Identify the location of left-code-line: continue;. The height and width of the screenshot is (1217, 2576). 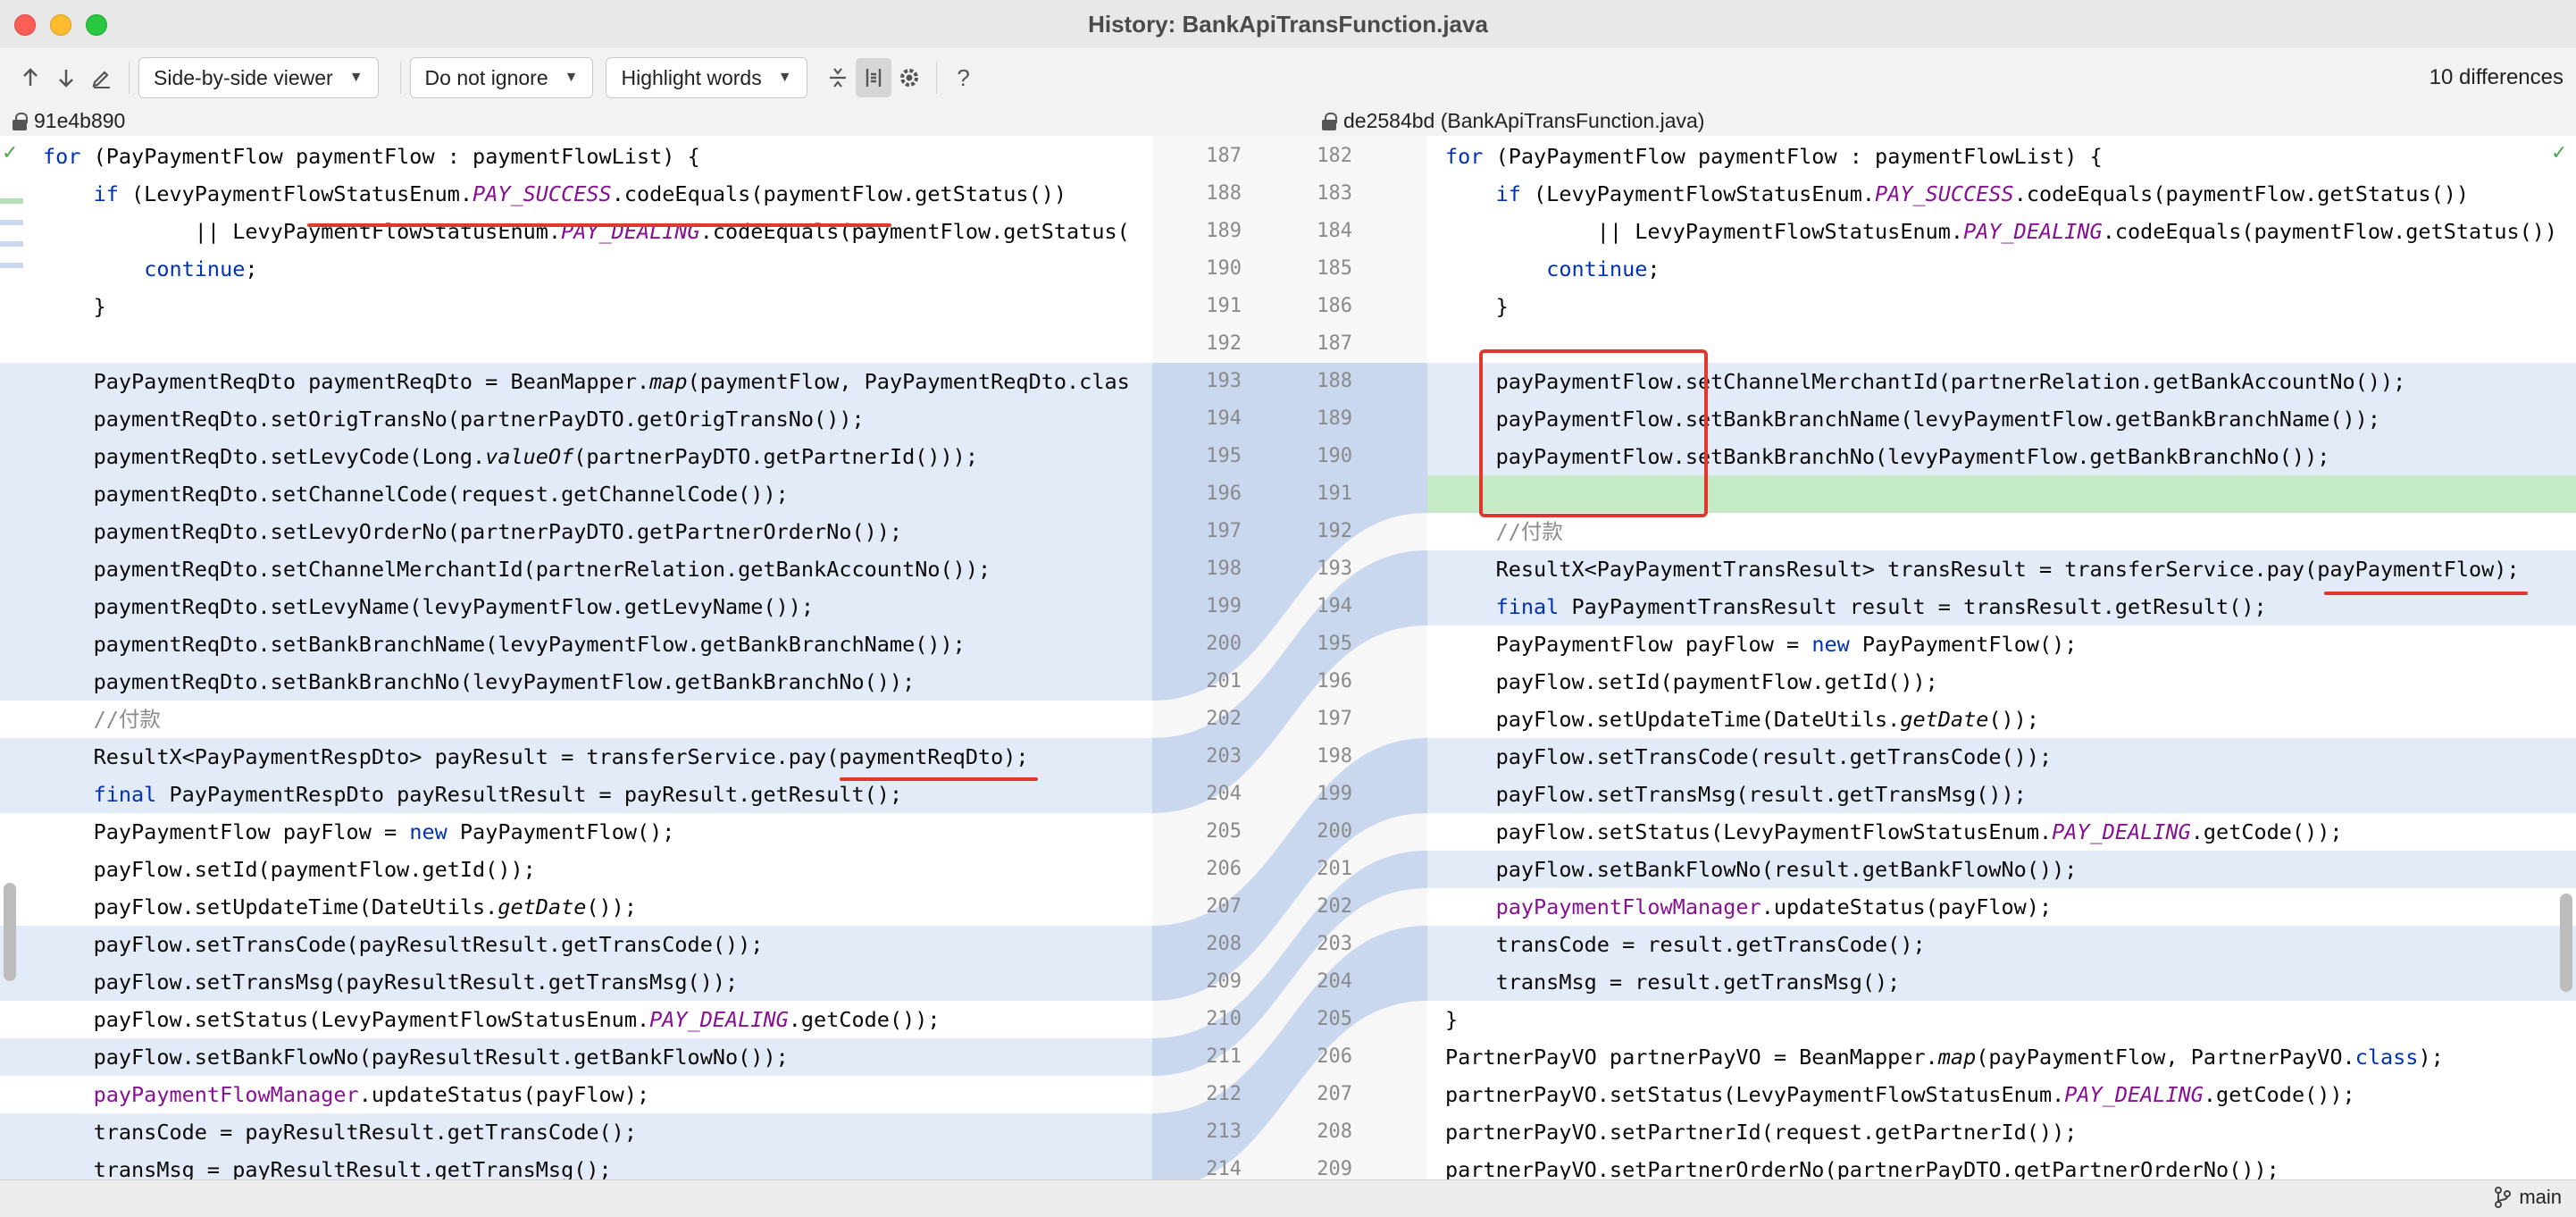
(576, 269).